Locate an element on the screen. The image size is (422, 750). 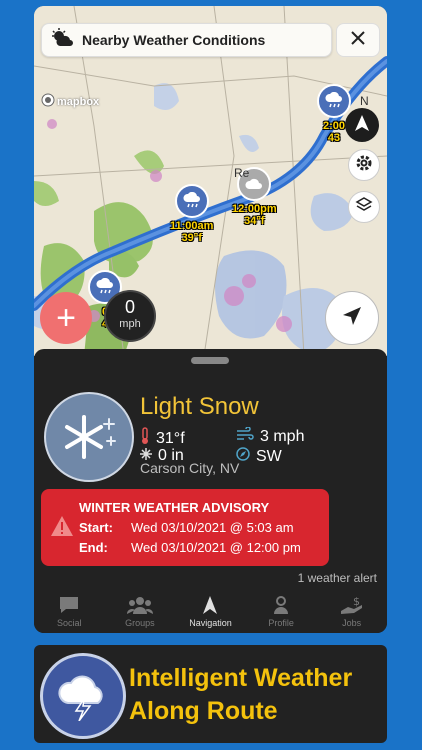
gear-icon is located at coordinates (364, 165).